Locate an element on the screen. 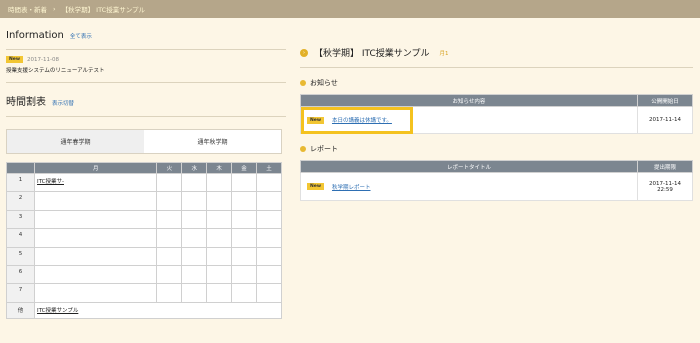  report-title-header: レポートタイトル is located at coordinates (469, 166).